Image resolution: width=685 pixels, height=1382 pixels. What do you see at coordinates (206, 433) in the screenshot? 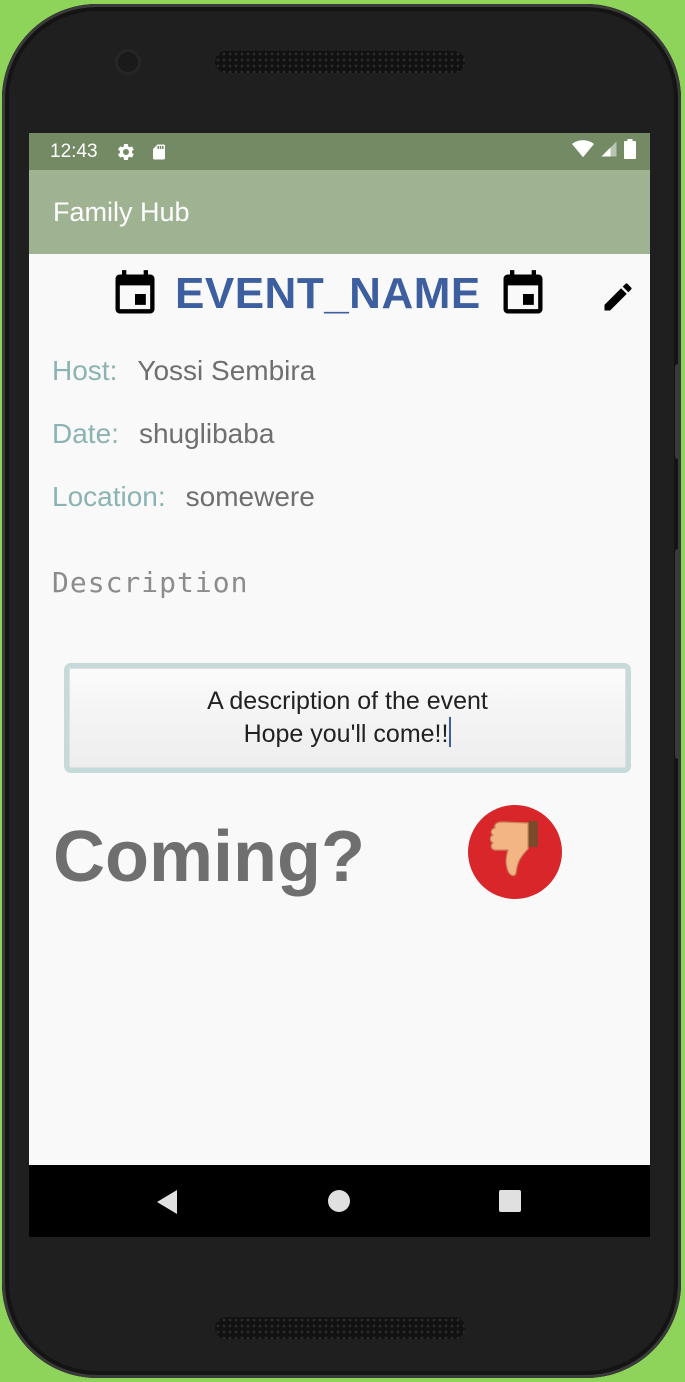
I see `date-value: shuglibaba` at bounding box center [206, 433].